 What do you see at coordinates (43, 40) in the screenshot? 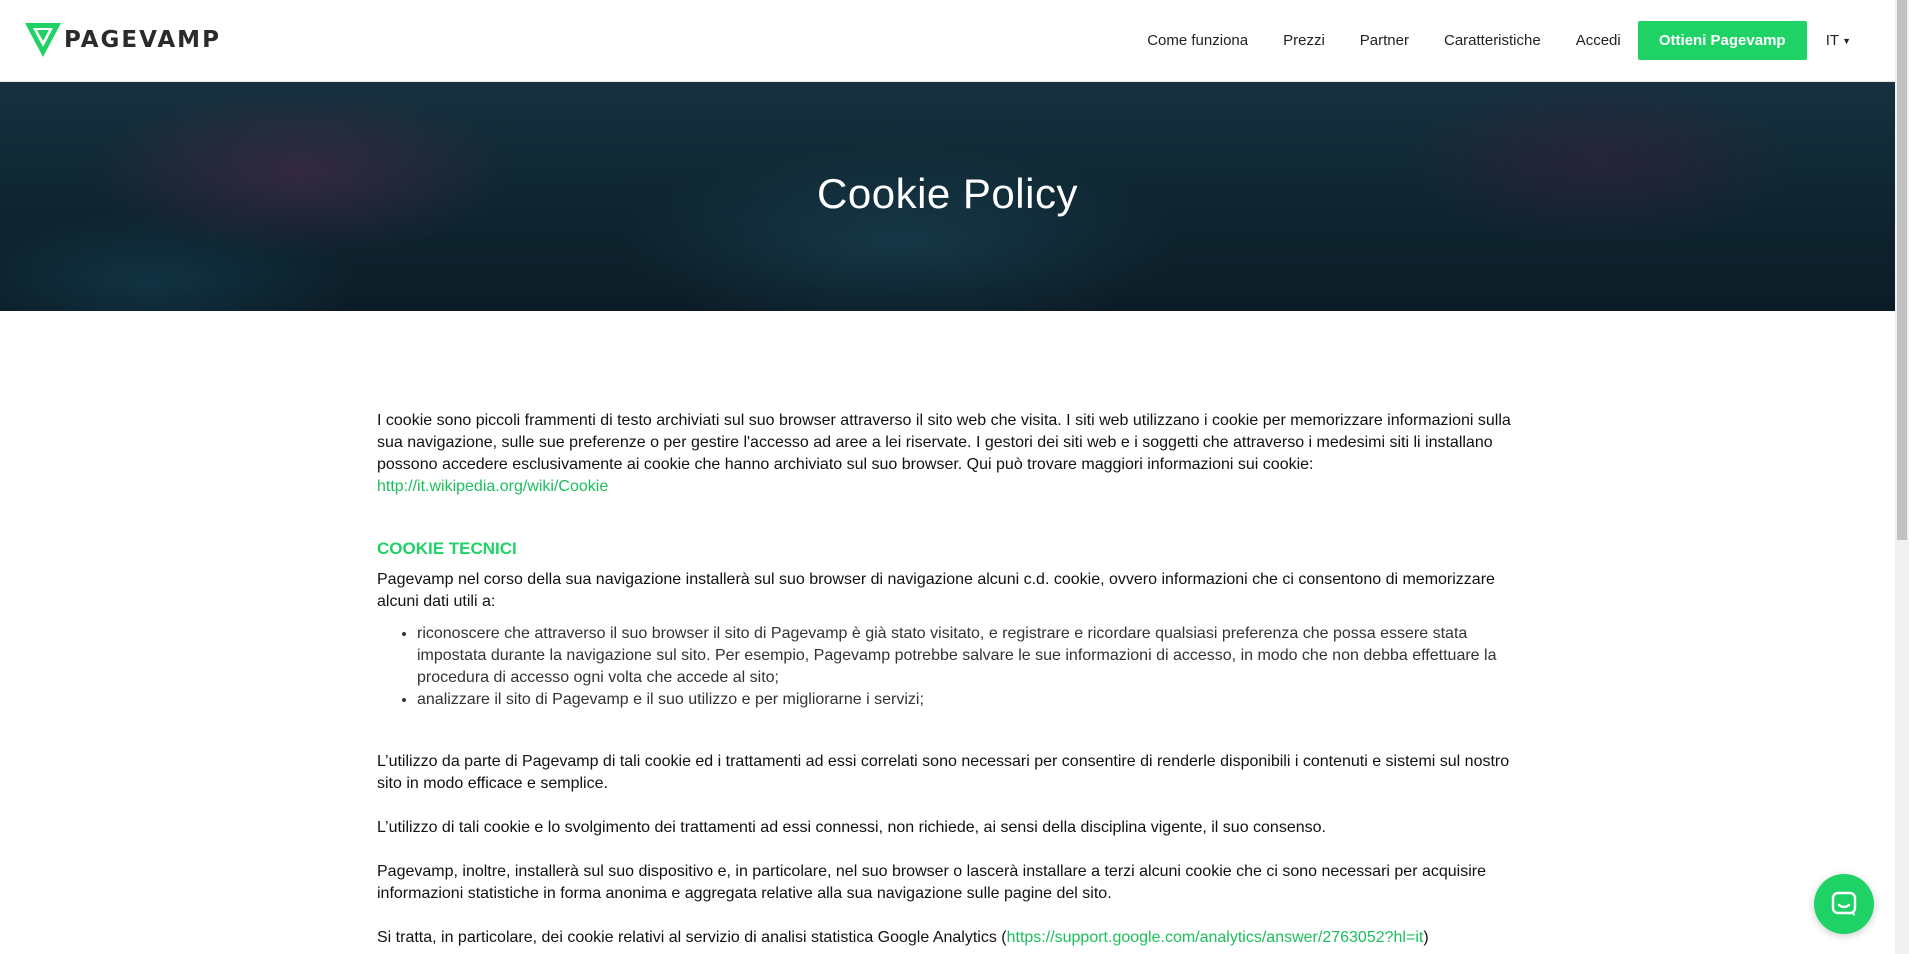
I see `pagevamp-v-logo-icon` at bounding box center [43, 40].